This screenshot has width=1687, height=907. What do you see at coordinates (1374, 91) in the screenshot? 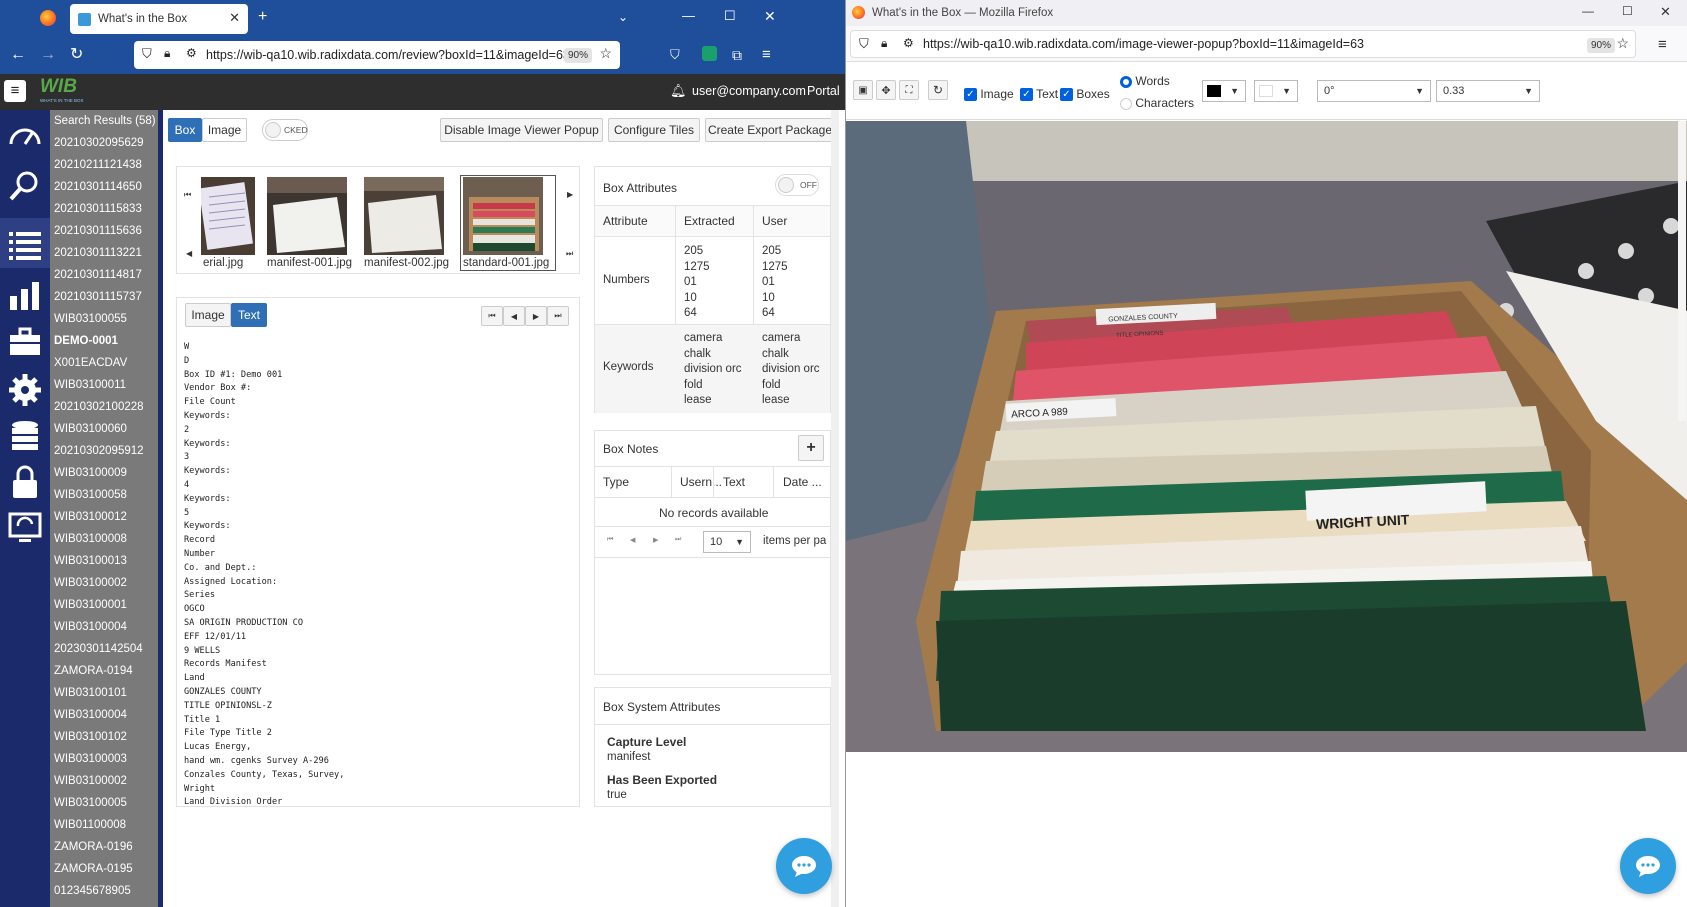
I see `rotation-select: 0° ▼` at bounding box center [1374, 91].